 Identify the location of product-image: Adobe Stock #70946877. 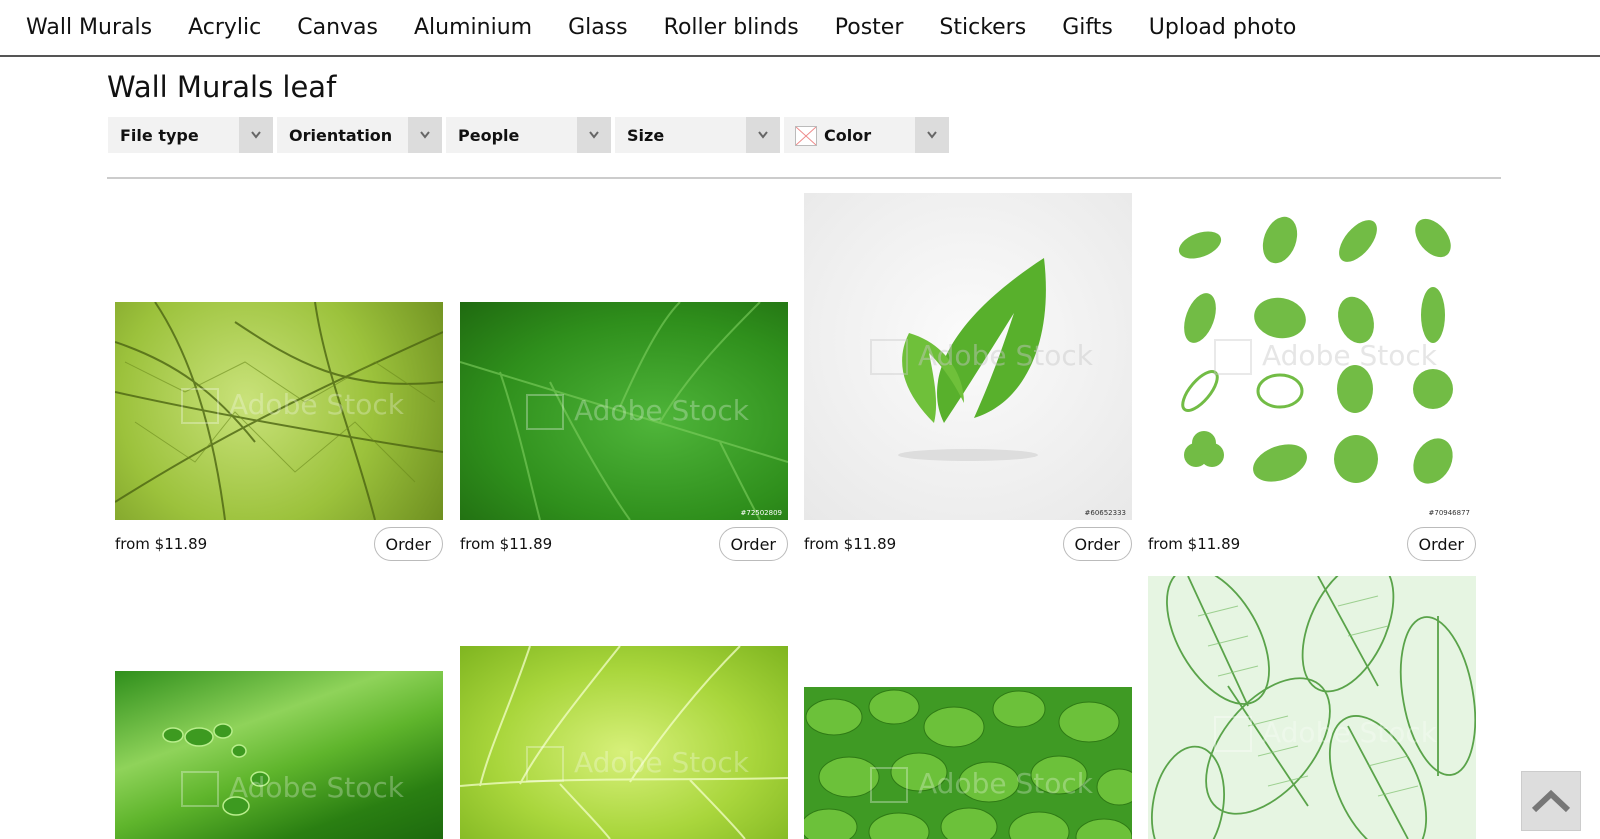
(1312, 356).